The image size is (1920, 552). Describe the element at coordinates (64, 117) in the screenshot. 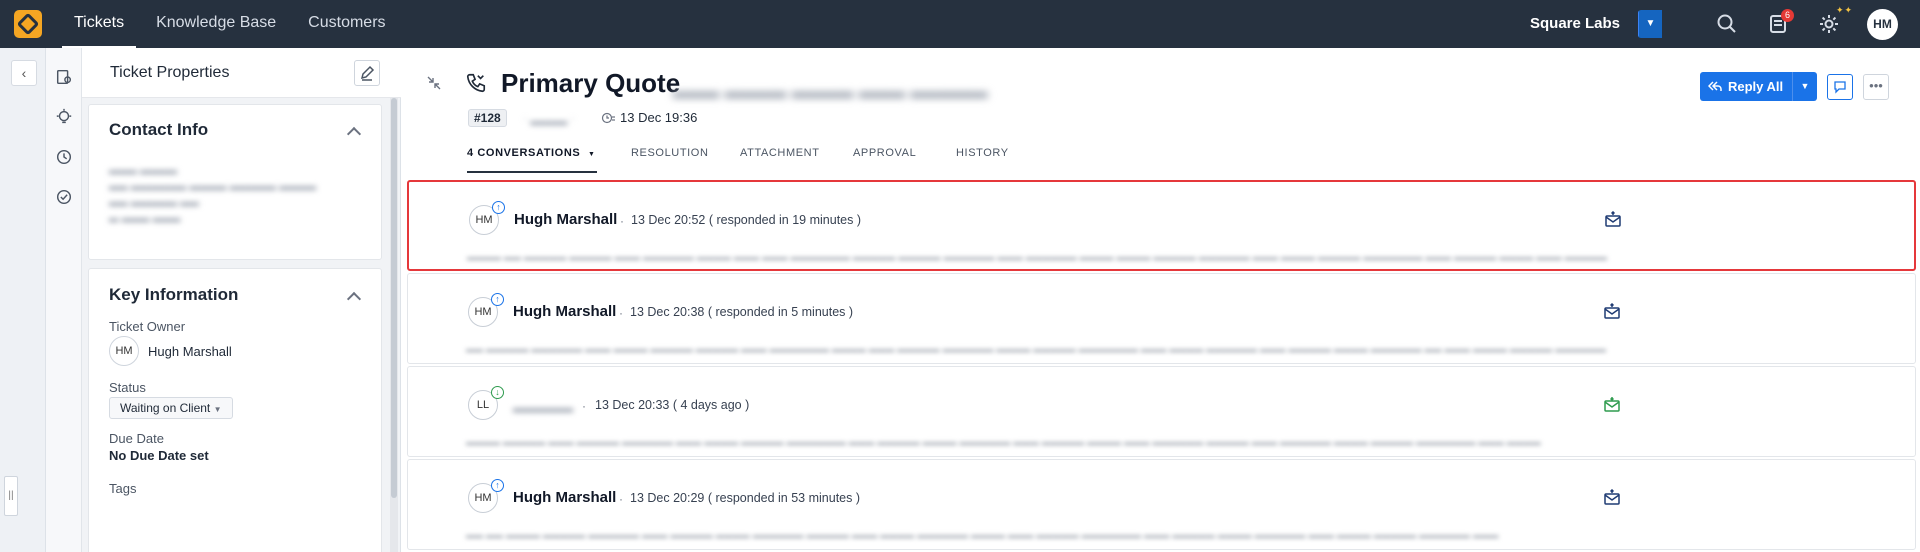

I see `bulb-icon` at that location.